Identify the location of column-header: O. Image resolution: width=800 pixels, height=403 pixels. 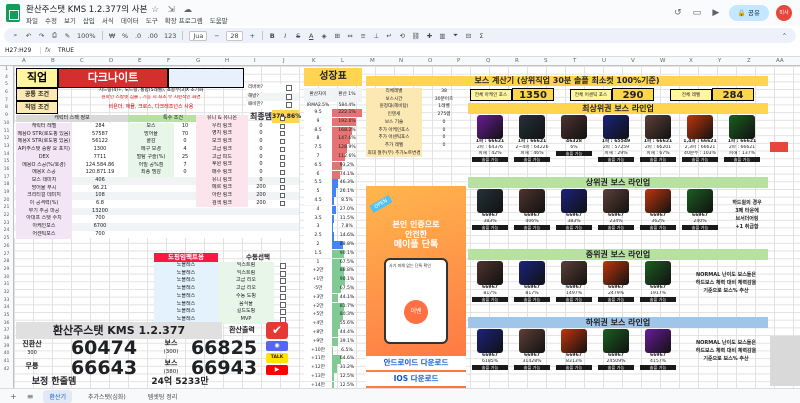
(430, 61).